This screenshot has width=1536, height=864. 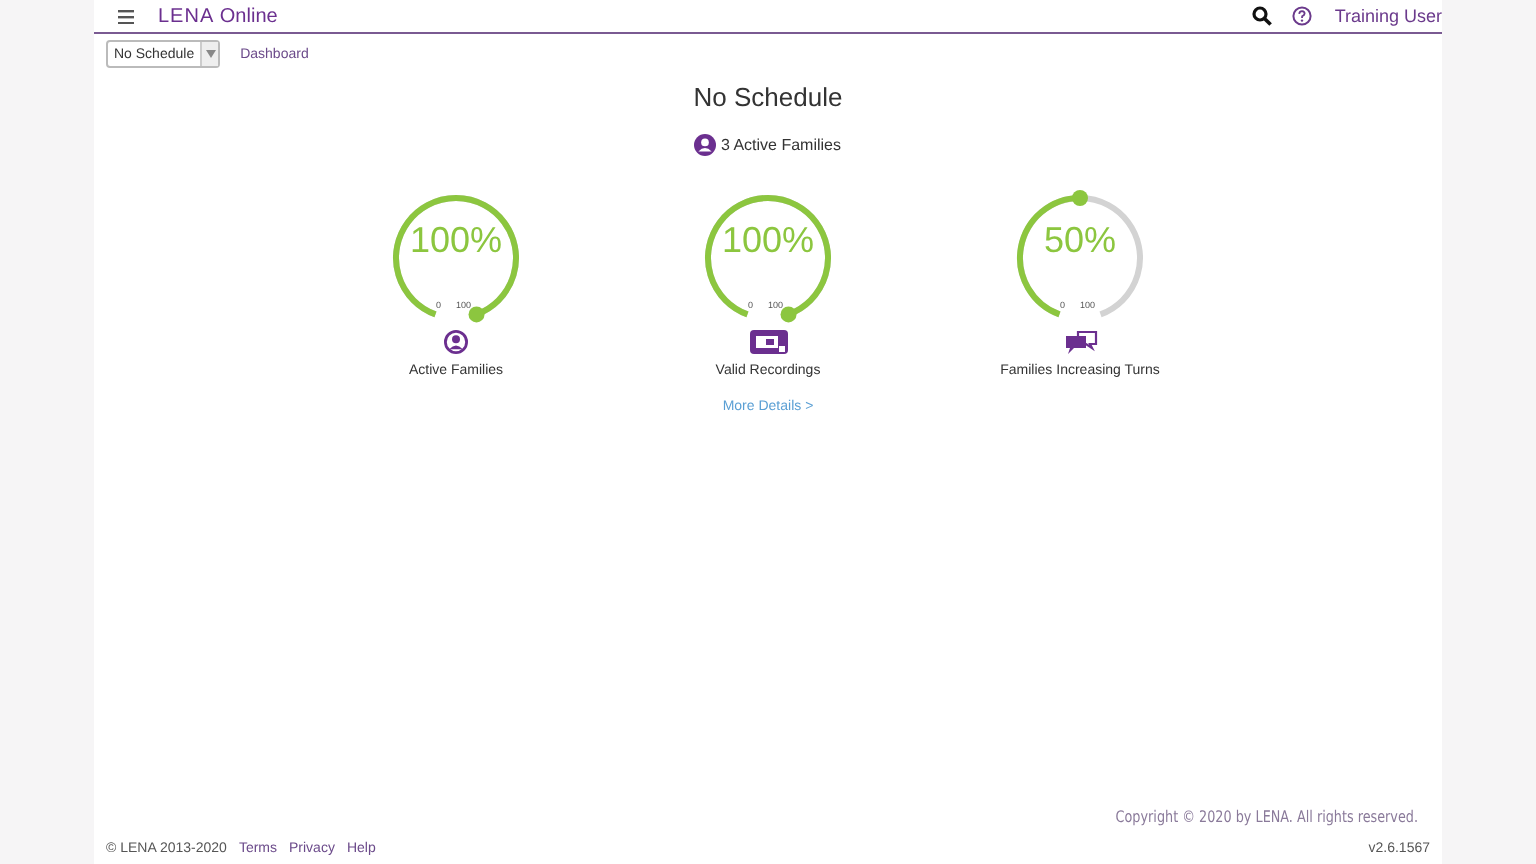 I want to click on recorder-icon, so click(x=768, y=342).